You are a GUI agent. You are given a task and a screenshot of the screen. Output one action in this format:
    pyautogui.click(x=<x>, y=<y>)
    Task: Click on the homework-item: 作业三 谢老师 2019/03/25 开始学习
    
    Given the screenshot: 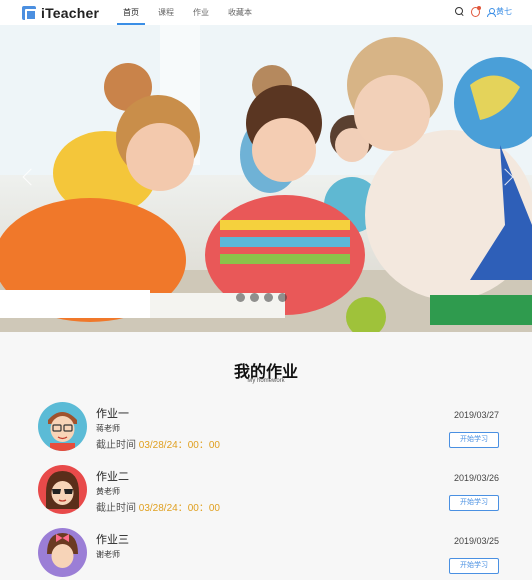 What is the action you would take?
    pyautogui.click(x=270, y=554)
    